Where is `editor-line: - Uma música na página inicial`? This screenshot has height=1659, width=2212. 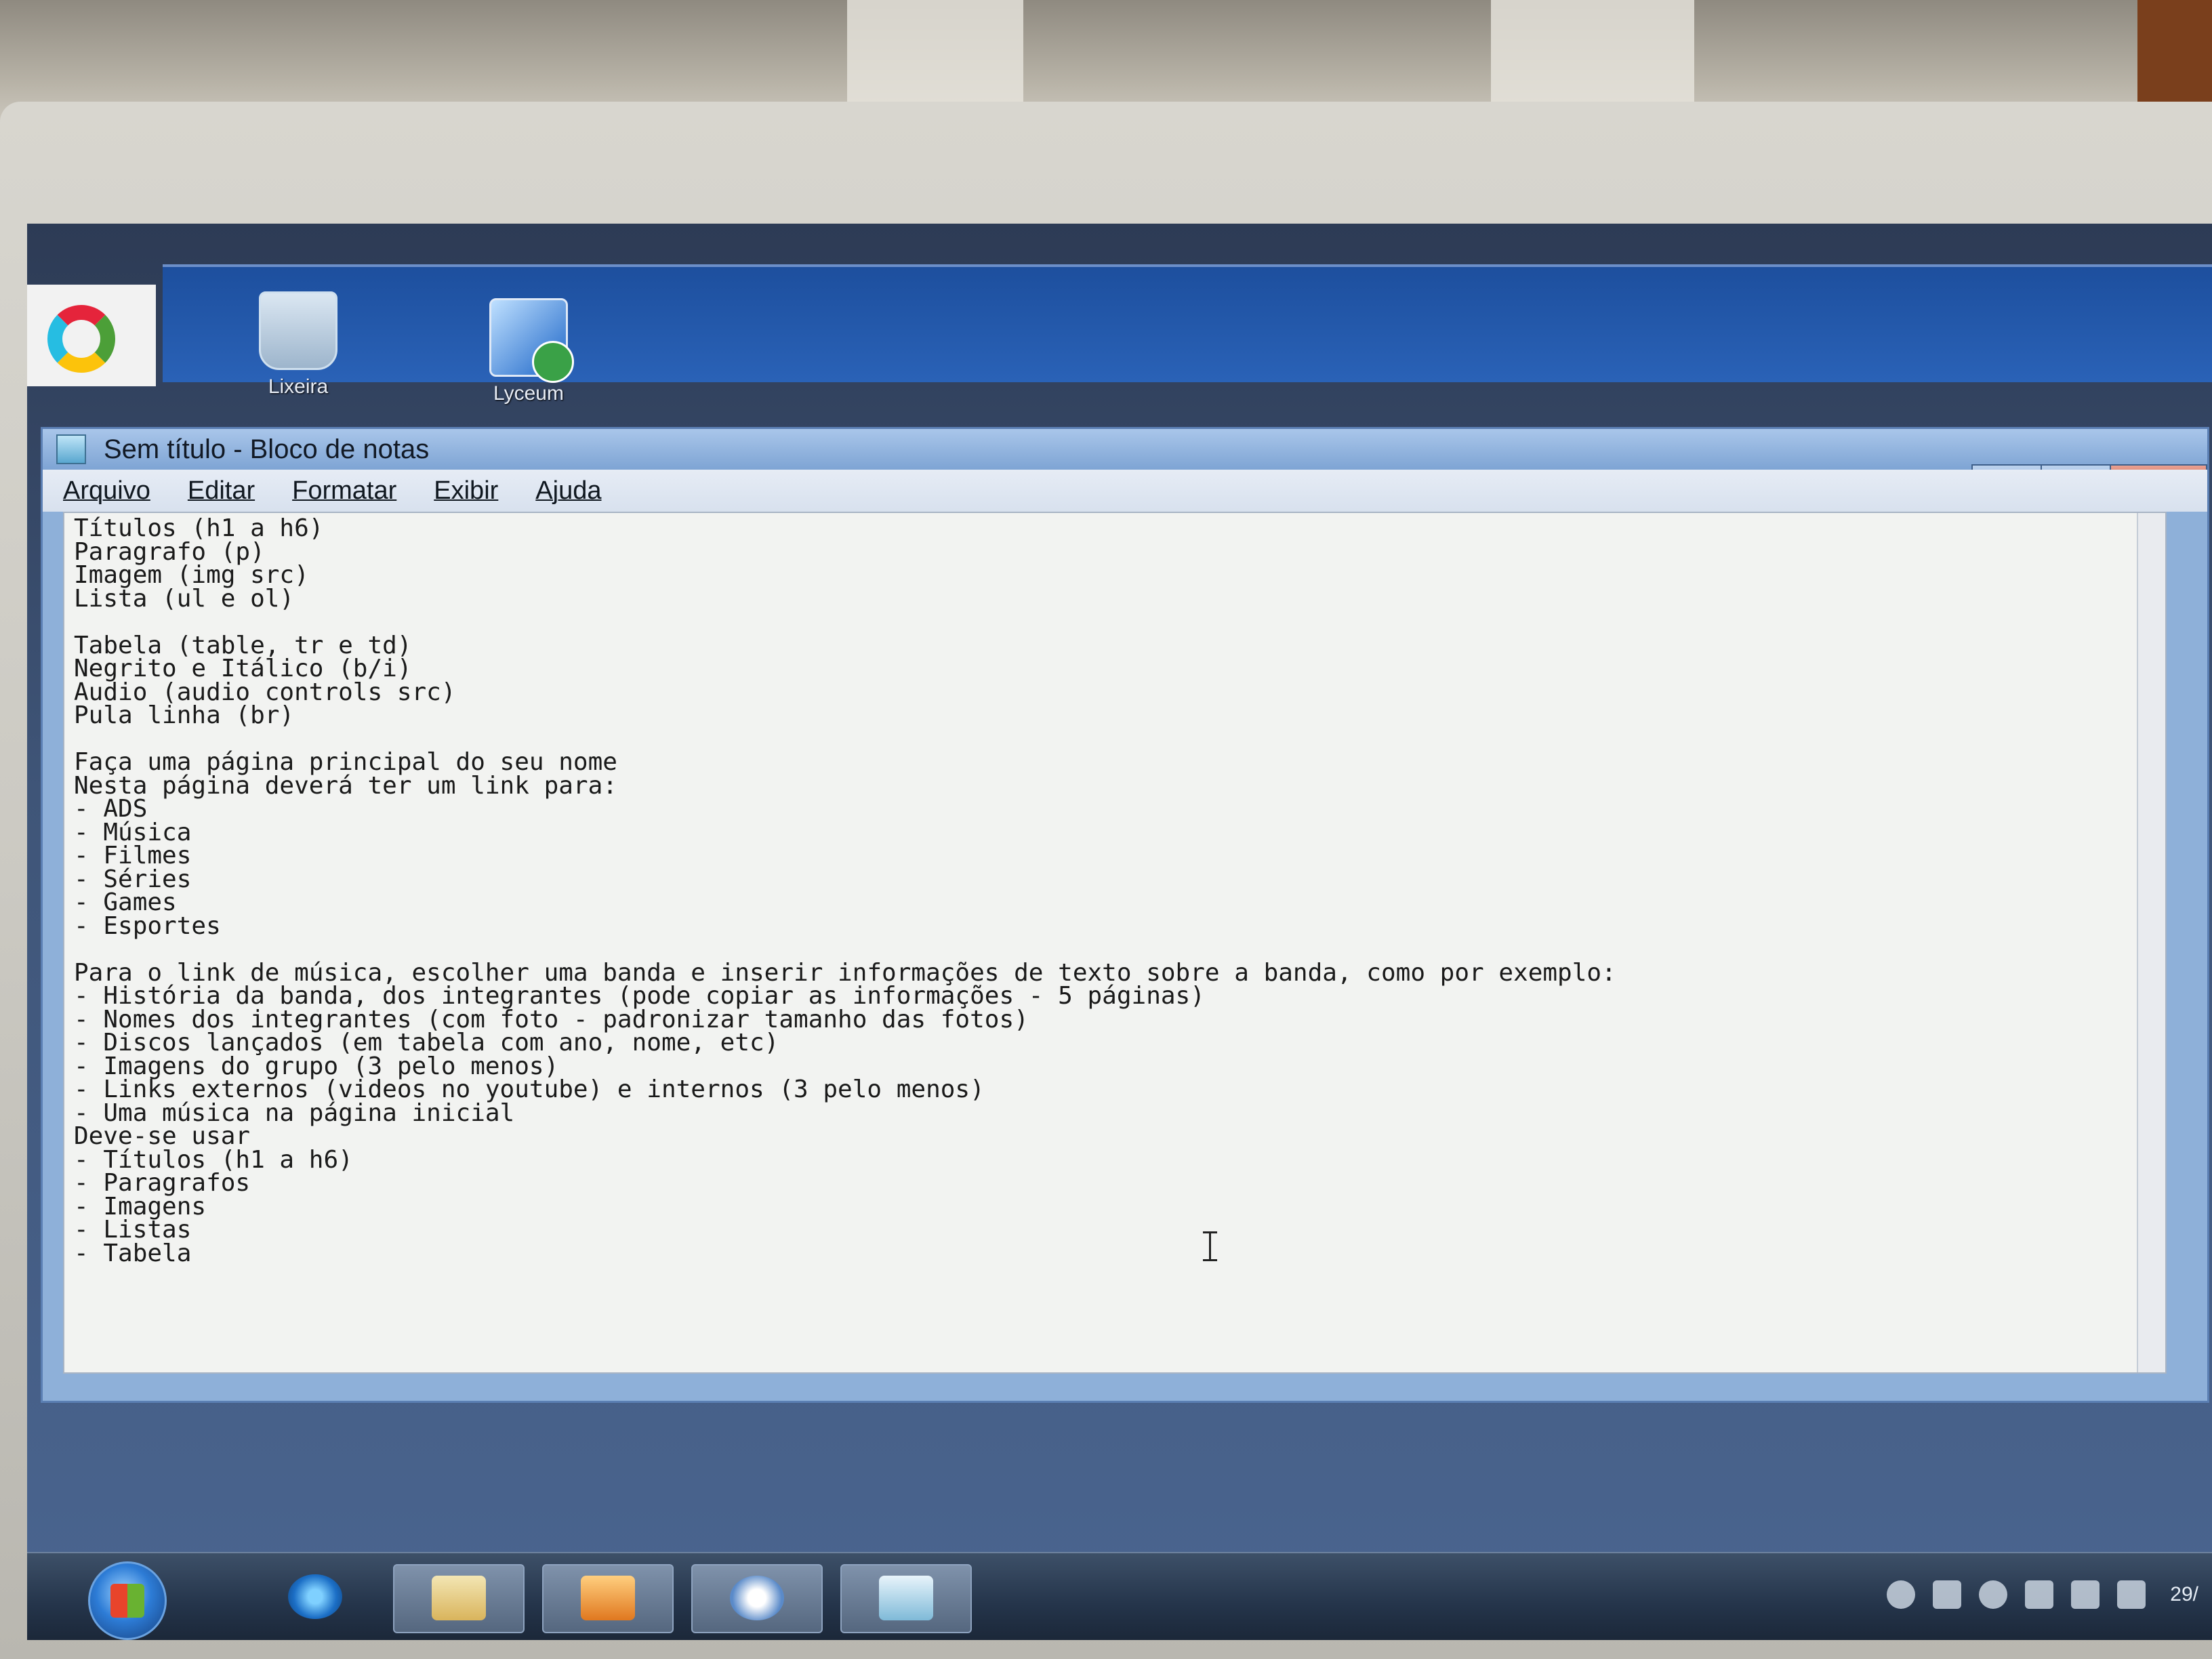 editor-line: - Uma música na página inicial is located at coordinates (294, 1113).